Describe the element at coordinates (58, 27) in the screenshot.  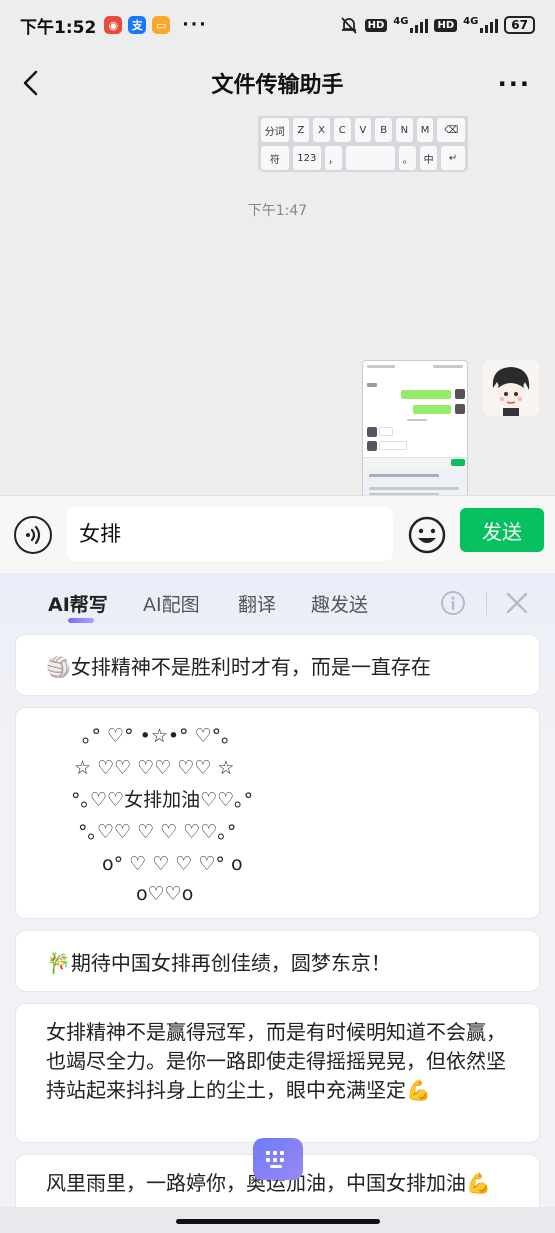
I see `status-time: 下午1:52` at that location.